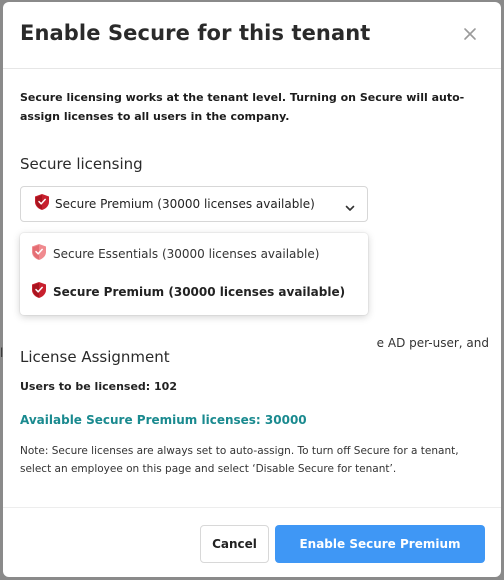 The width and height of the screenshot is (504, 580). What do you see at coordinates (470, 34) in the screenshot?
I see `close-icon` at bounding box center [470, 34].